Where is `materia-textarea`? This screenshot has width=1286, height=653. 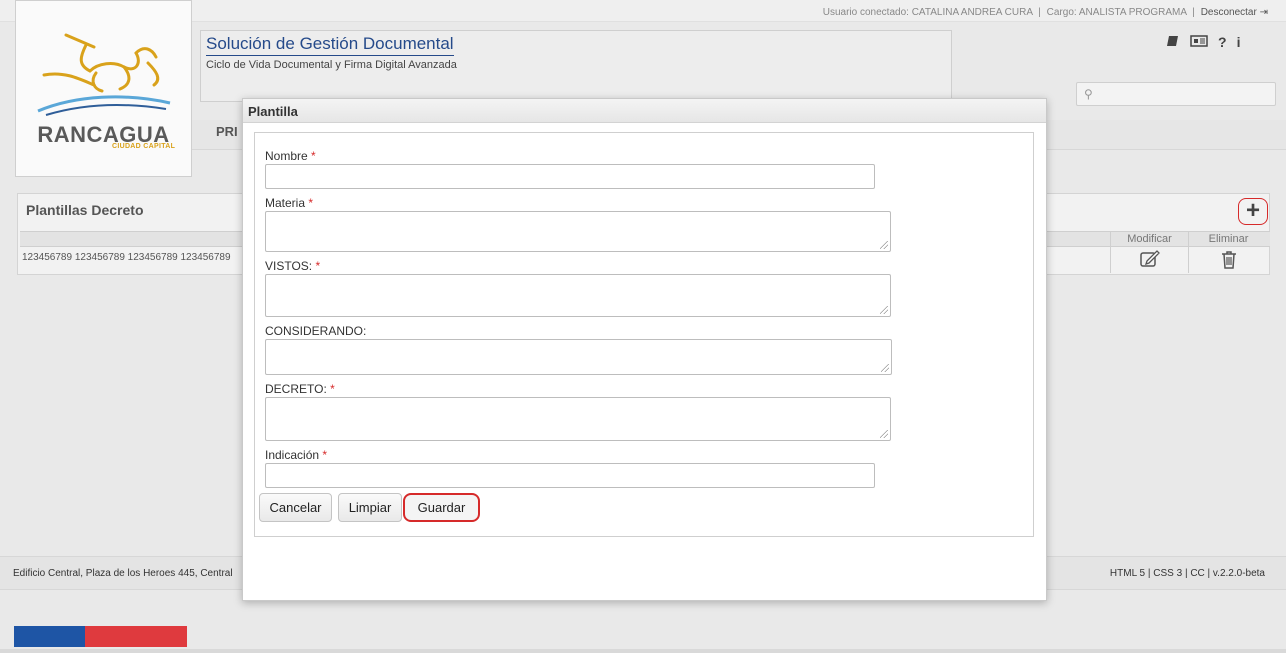 materia-textarea is located at coordinates (578, 231).